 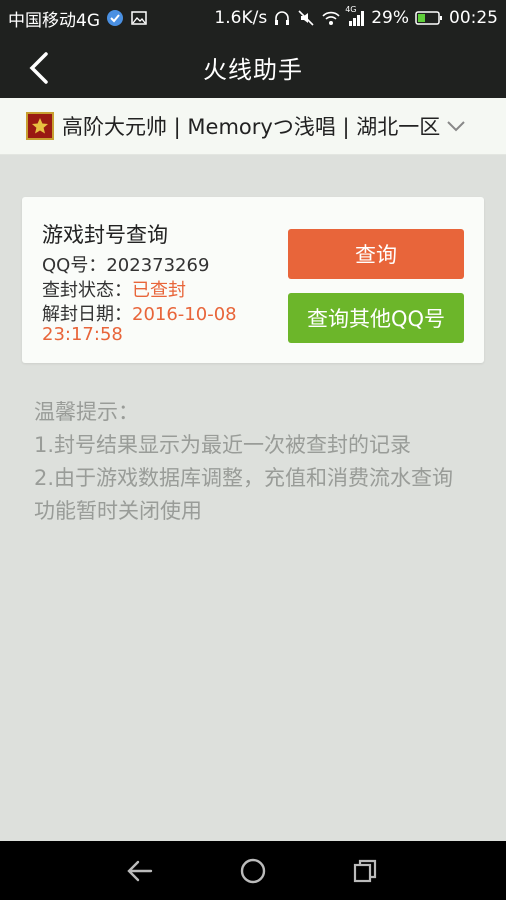 What do you see at coordinates (86, 412) in the screenshot?
I see `tips-heading: 温馨提示：` at bounding box center [86, 412].